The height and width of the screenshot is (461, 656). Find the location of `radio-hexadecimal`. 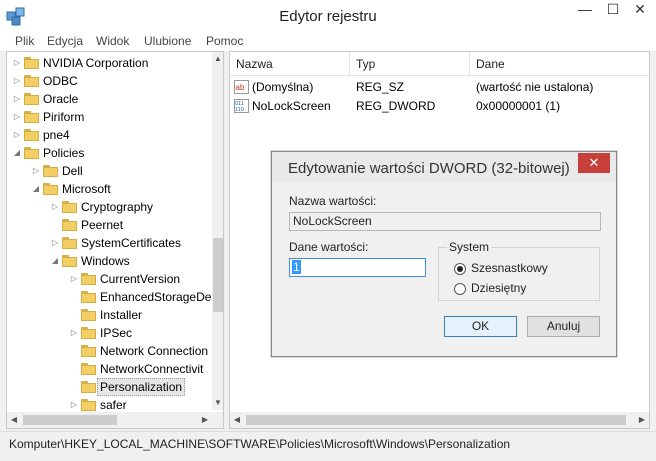

radio-hexadecimal is located at coordinates (460, 269).